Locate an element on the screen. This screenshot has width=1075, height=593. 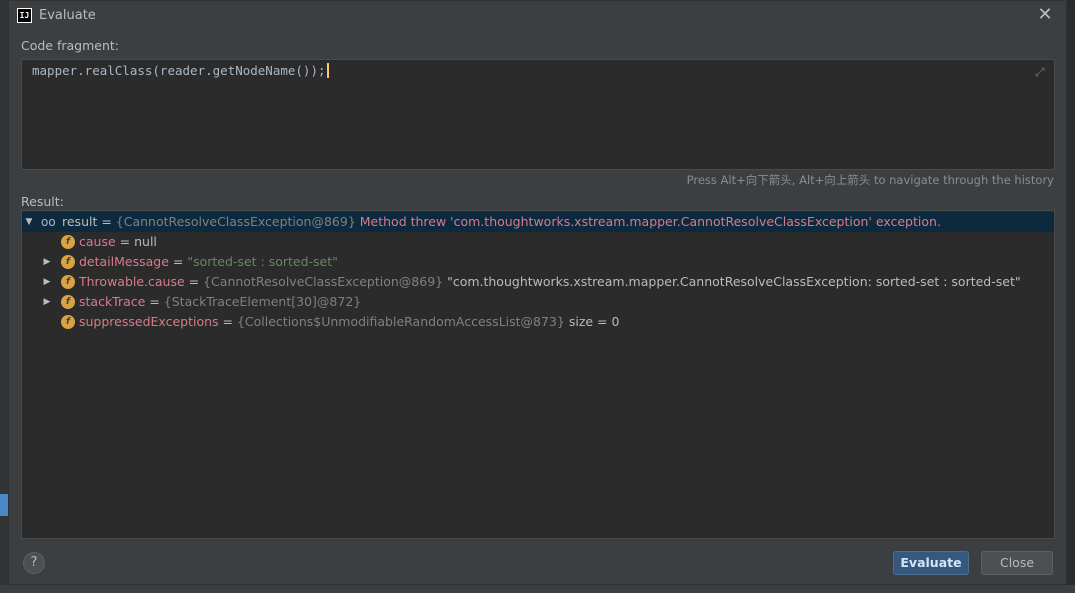
field-value: {CannotResolveClassException@869} is located at coordinates (323, 281).